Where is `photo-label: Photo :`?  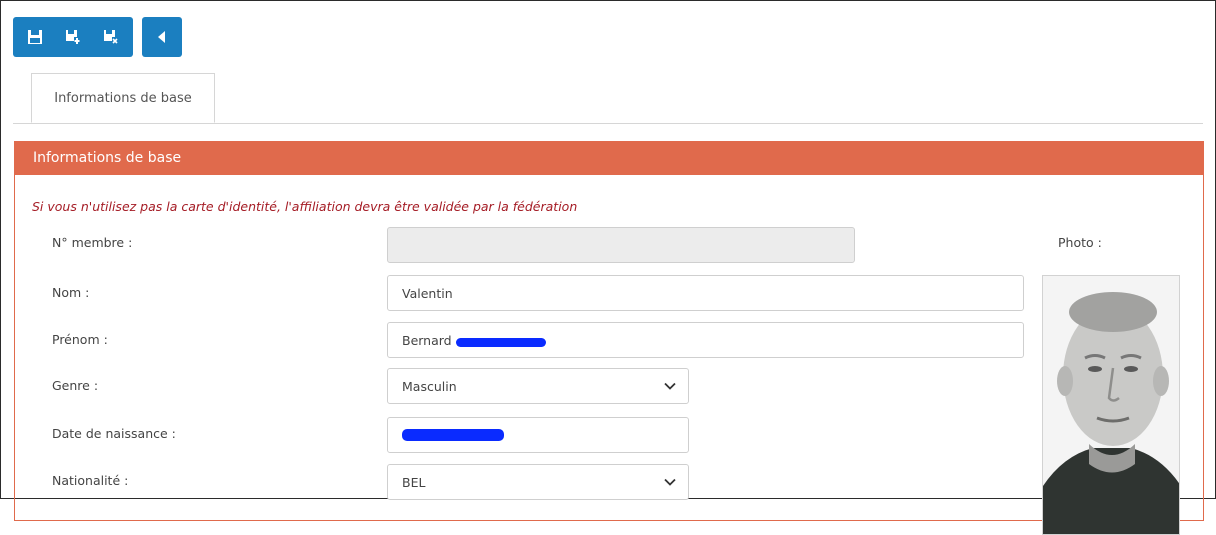 photo-label: Photo : is located at coordinates (1080, 242).